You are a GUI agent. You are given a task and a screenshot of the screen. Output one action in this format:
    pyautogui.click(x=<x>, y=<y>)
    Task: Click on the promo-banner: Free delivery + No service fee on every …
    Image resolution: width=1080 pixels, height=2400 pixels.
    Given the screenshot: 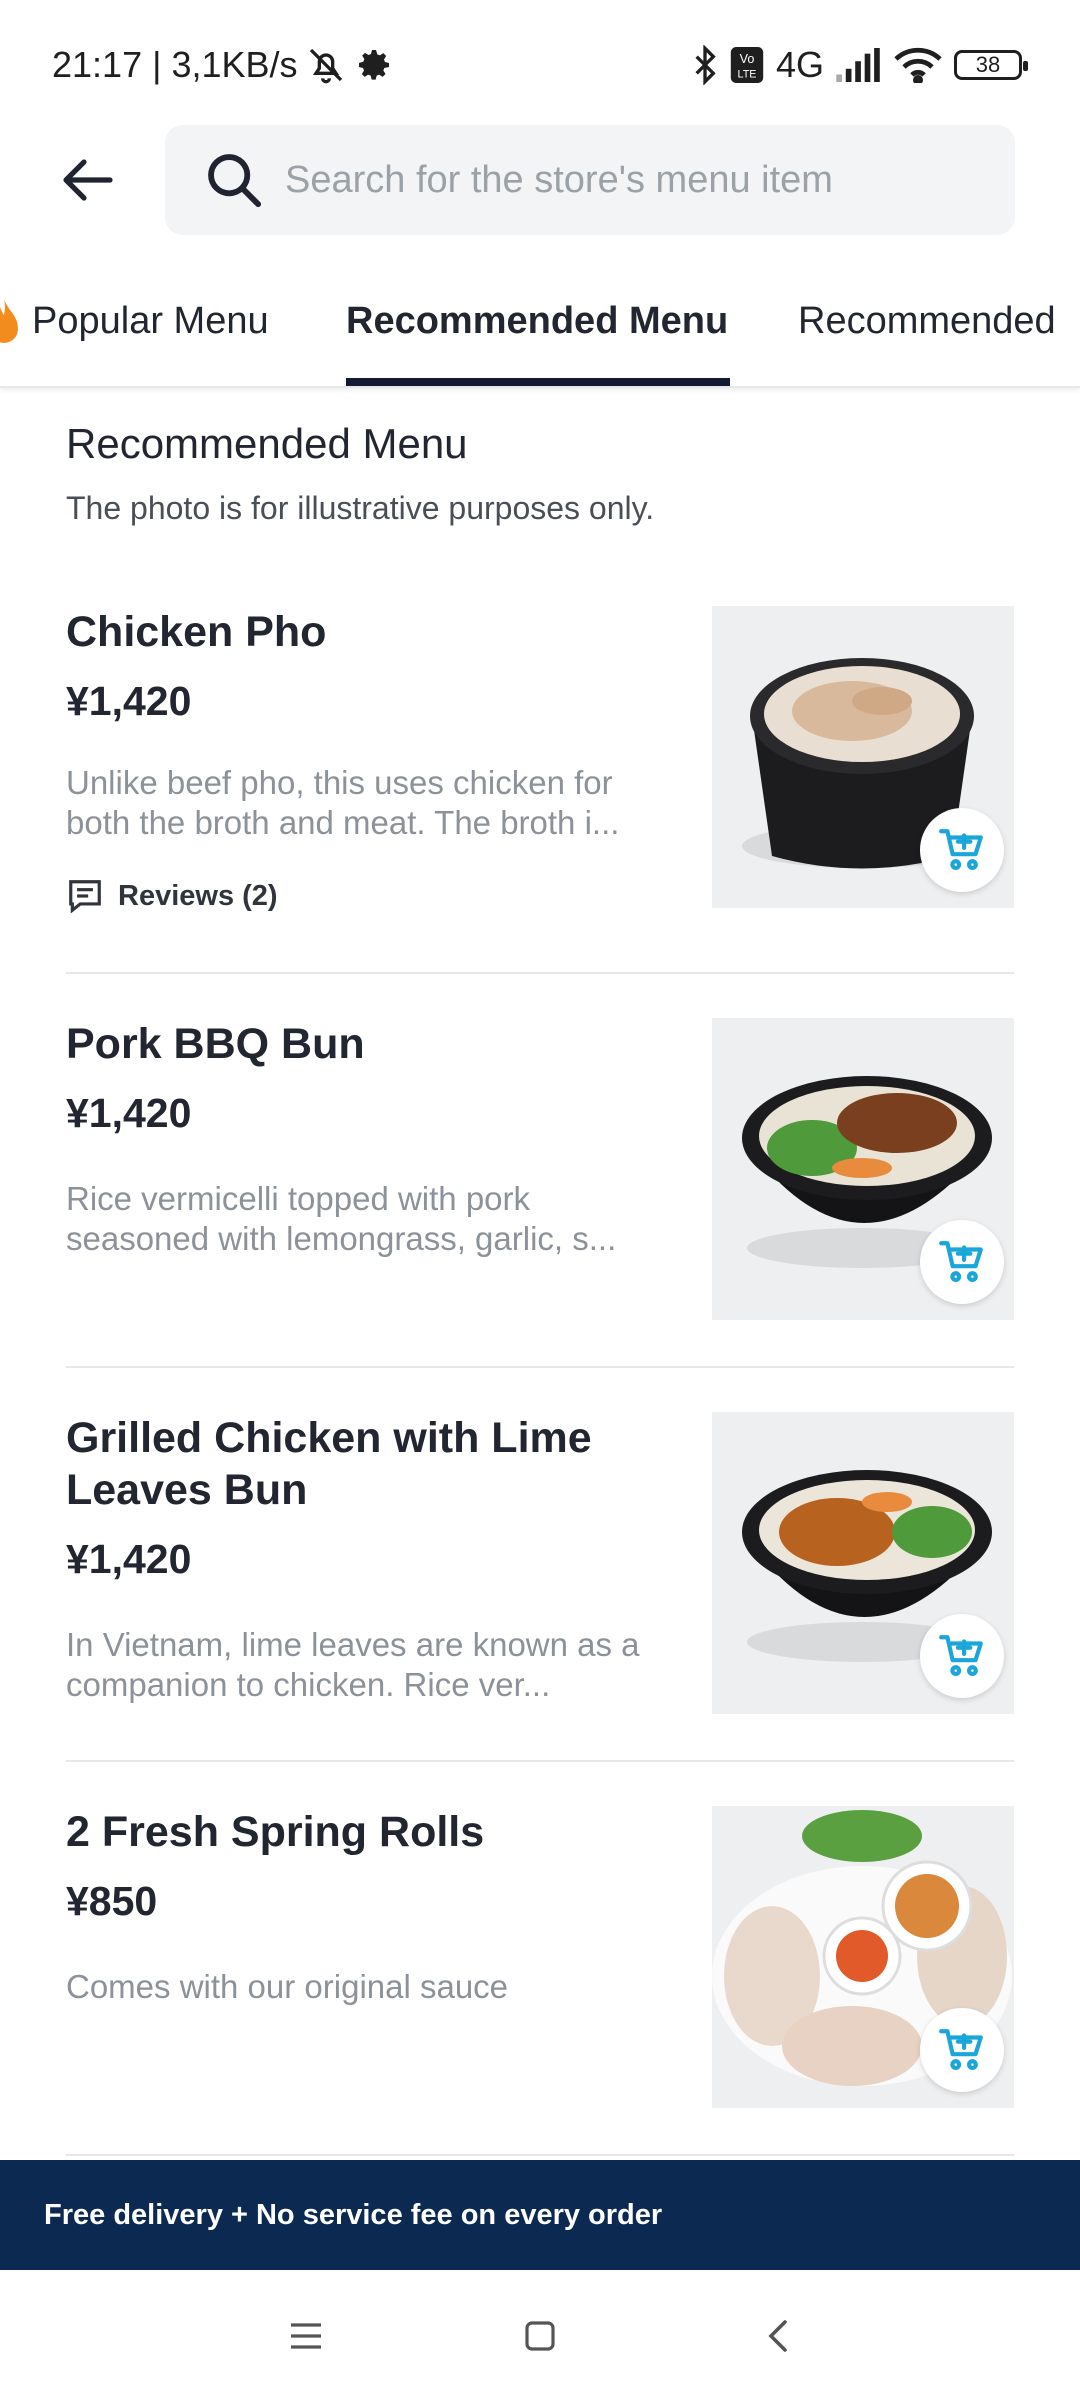 What is the action you would take?
    pyautogui.click(x=540, y=2215)
    